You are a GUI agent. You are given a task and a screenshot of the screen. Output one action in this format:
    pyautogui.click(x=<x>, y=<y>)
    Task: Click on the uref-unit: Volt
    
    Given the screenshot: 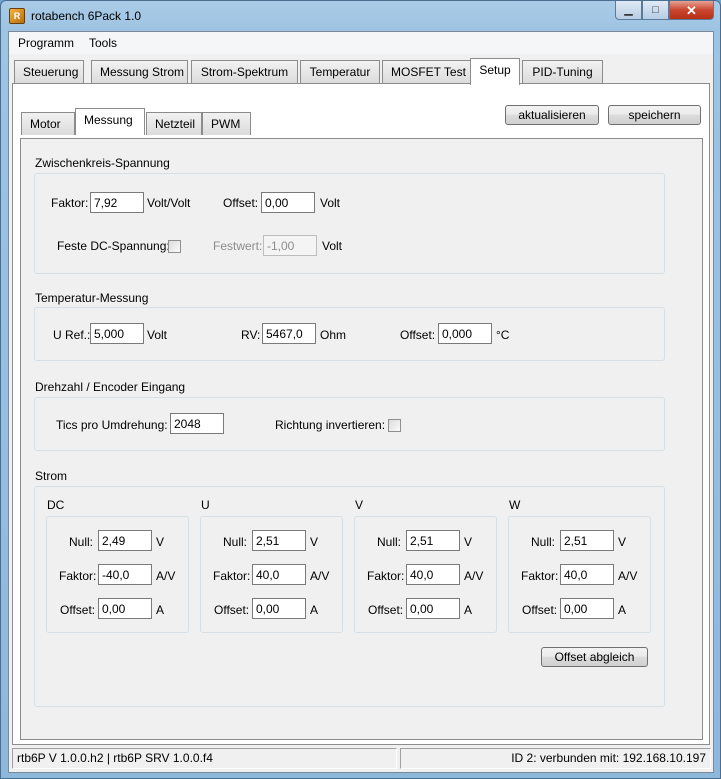 What is the action you would take?
    pyautogui.click(x=157, y=335)
    